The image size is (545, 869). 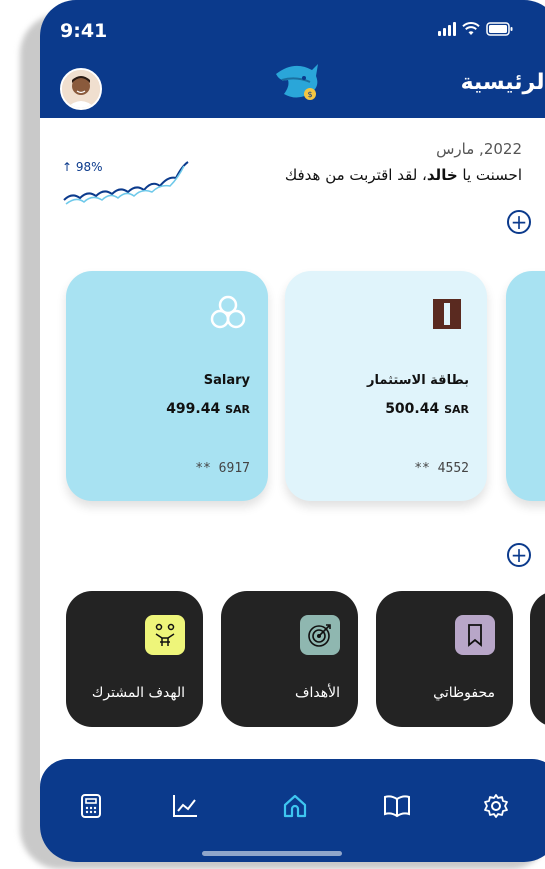 What do you see at coordinates (317, 693) in the screenshot?
I see `tile-label: الأهداف` at bounding box center [317, 693].